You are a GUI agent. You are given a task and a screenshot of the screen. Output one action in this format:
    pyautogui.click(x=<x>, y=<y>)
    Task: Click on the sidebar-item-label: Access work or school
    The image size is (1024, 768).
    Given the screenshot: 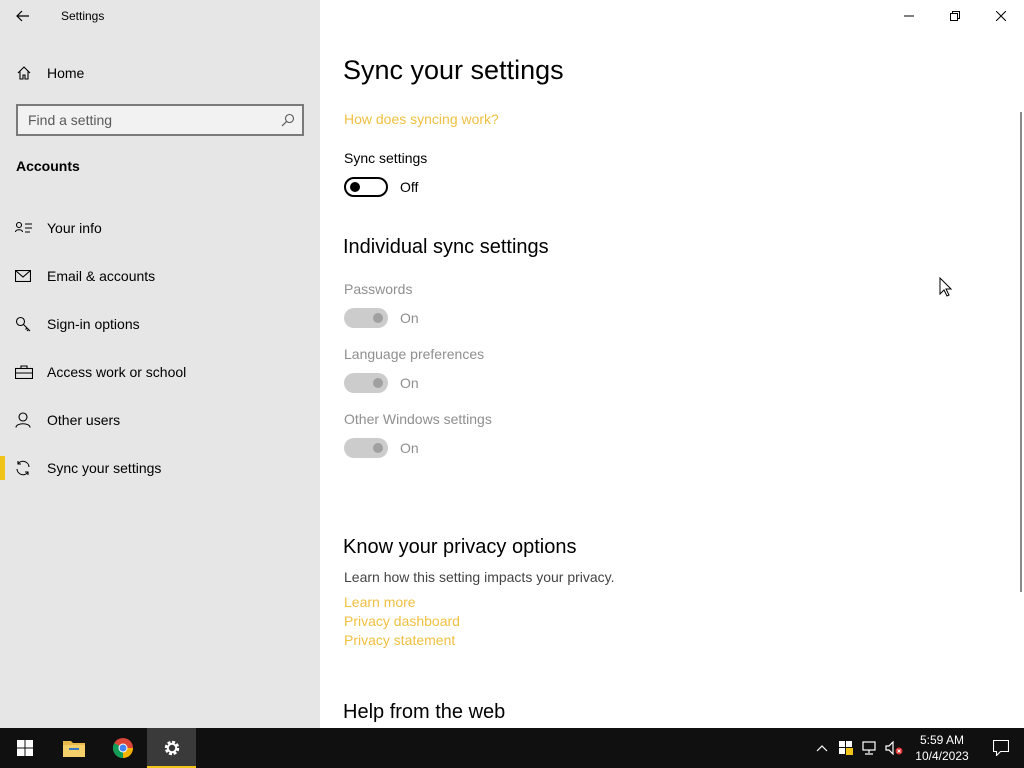 What is the action you would take?
    pyautogui.click(x=117, y=372)
    